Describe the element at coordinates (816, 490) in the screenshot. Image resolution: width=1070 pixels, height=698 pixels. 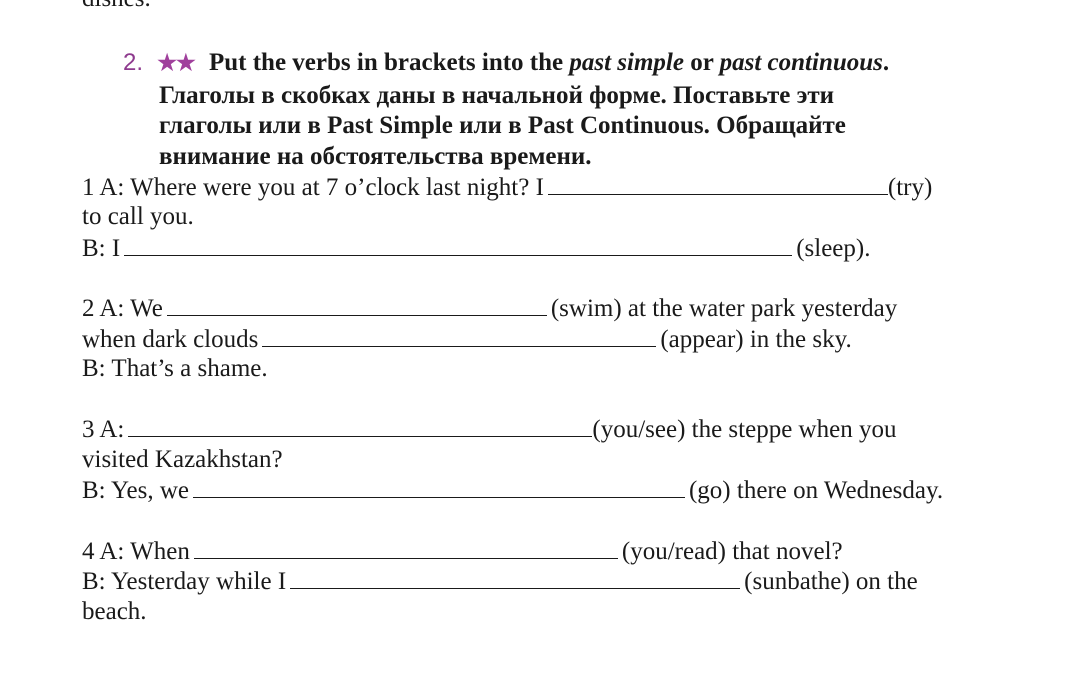
I see `item-3-verb-go: (go) there on Wednesday.` at that location.